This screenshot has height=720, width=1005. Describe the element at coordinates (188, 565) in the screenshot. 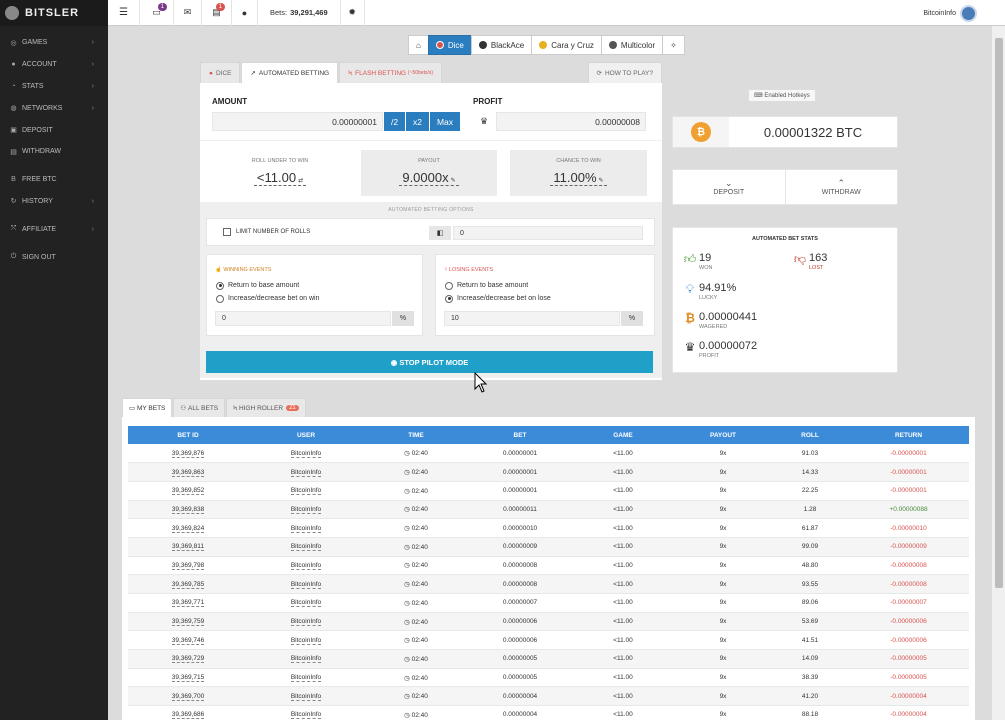

I see `bet-id-link: 39,369,798` at that location.